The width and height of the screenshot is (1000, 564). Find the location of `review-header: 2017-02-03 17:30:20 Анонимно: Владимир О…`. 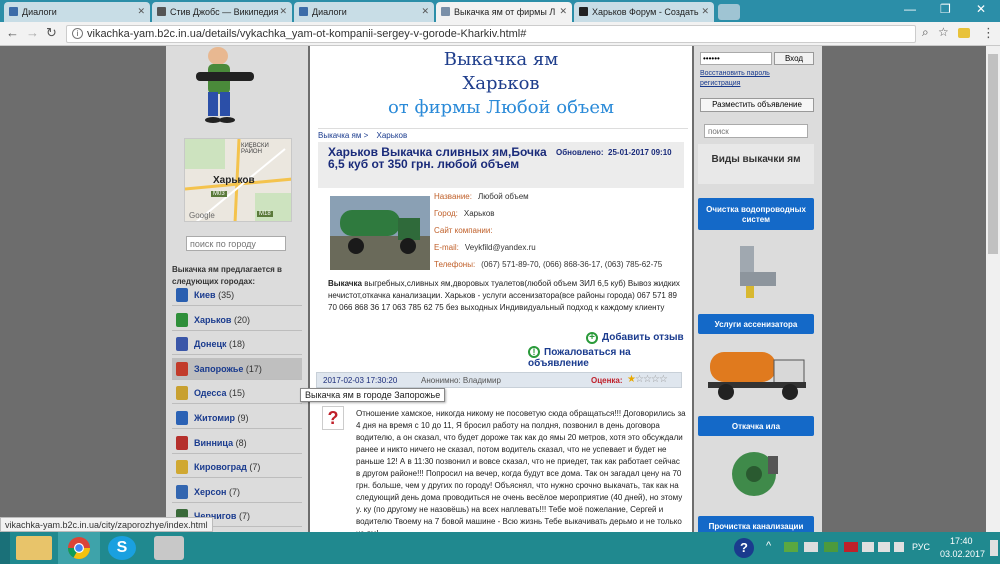

review-header: 2017-02-03 17:30:20 Анонимно: Владимир О… is located at coordinates (499, 380).